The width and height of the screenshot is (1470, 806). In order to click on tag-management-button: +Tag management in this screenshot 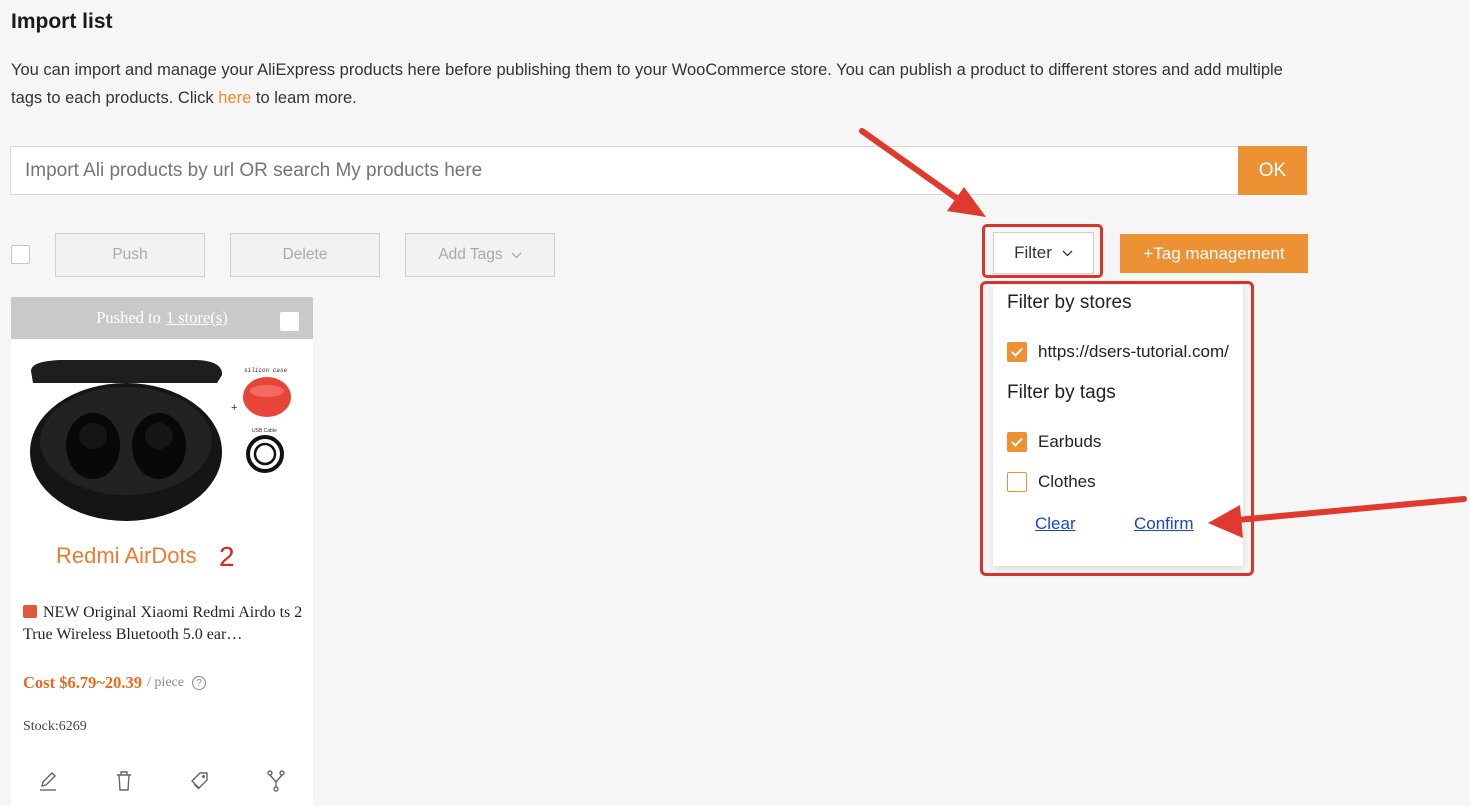, I will do `click(1214, 253)`.